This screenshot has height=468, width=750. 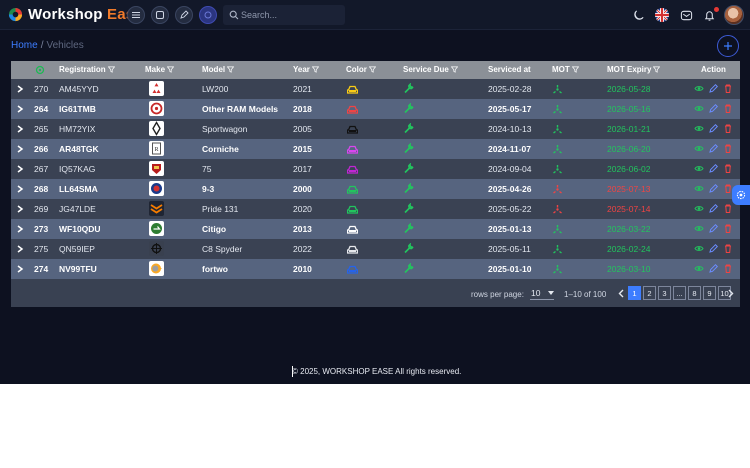 I want to click on page-button: 1, so click(x=634, y=293).